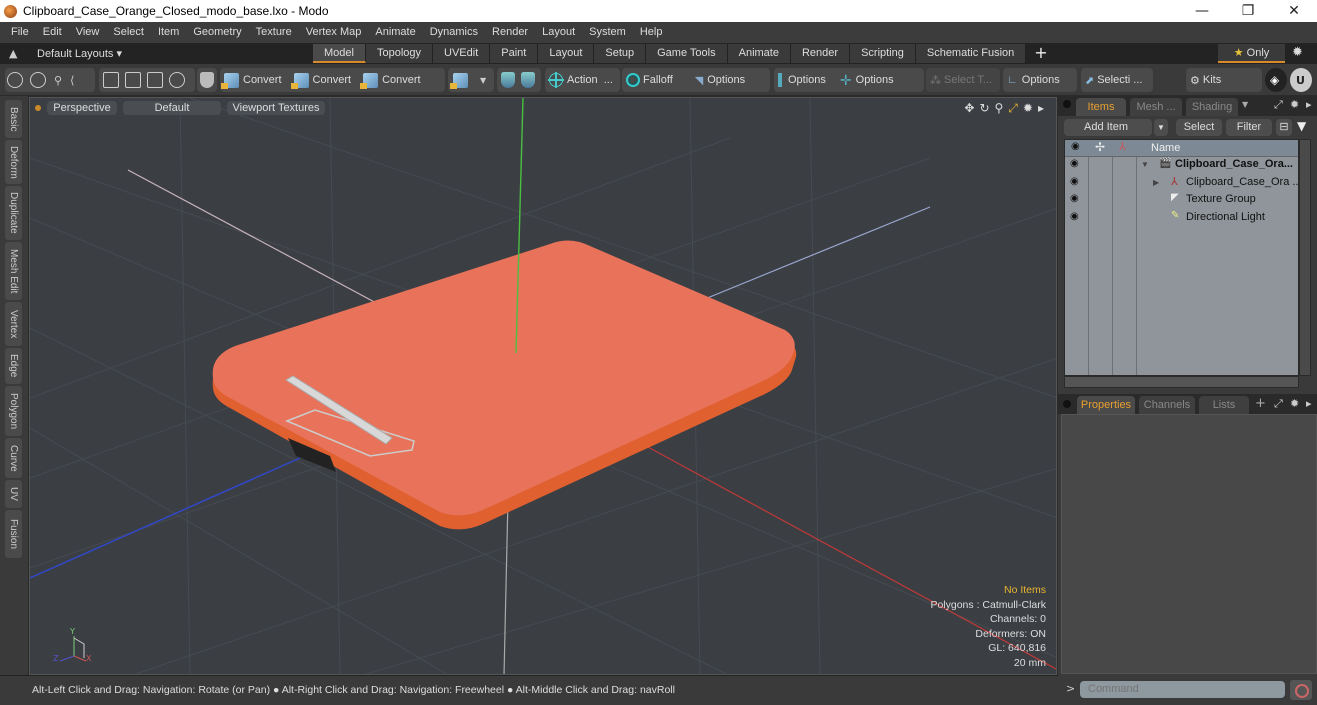  I want to click on record-macro-button, so click(1301, 690).